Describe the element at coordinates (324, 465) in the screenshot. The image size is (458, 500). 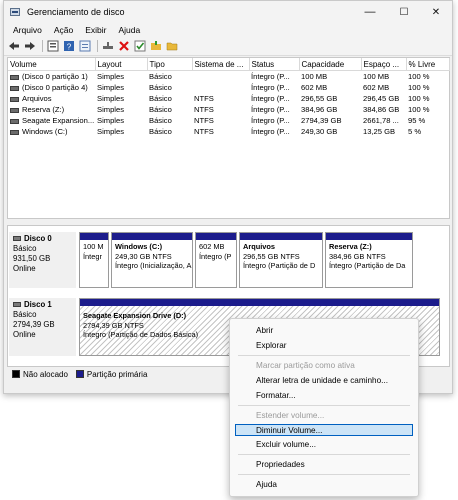
I see `menu-item-propriedades: Propriedades` at that location.